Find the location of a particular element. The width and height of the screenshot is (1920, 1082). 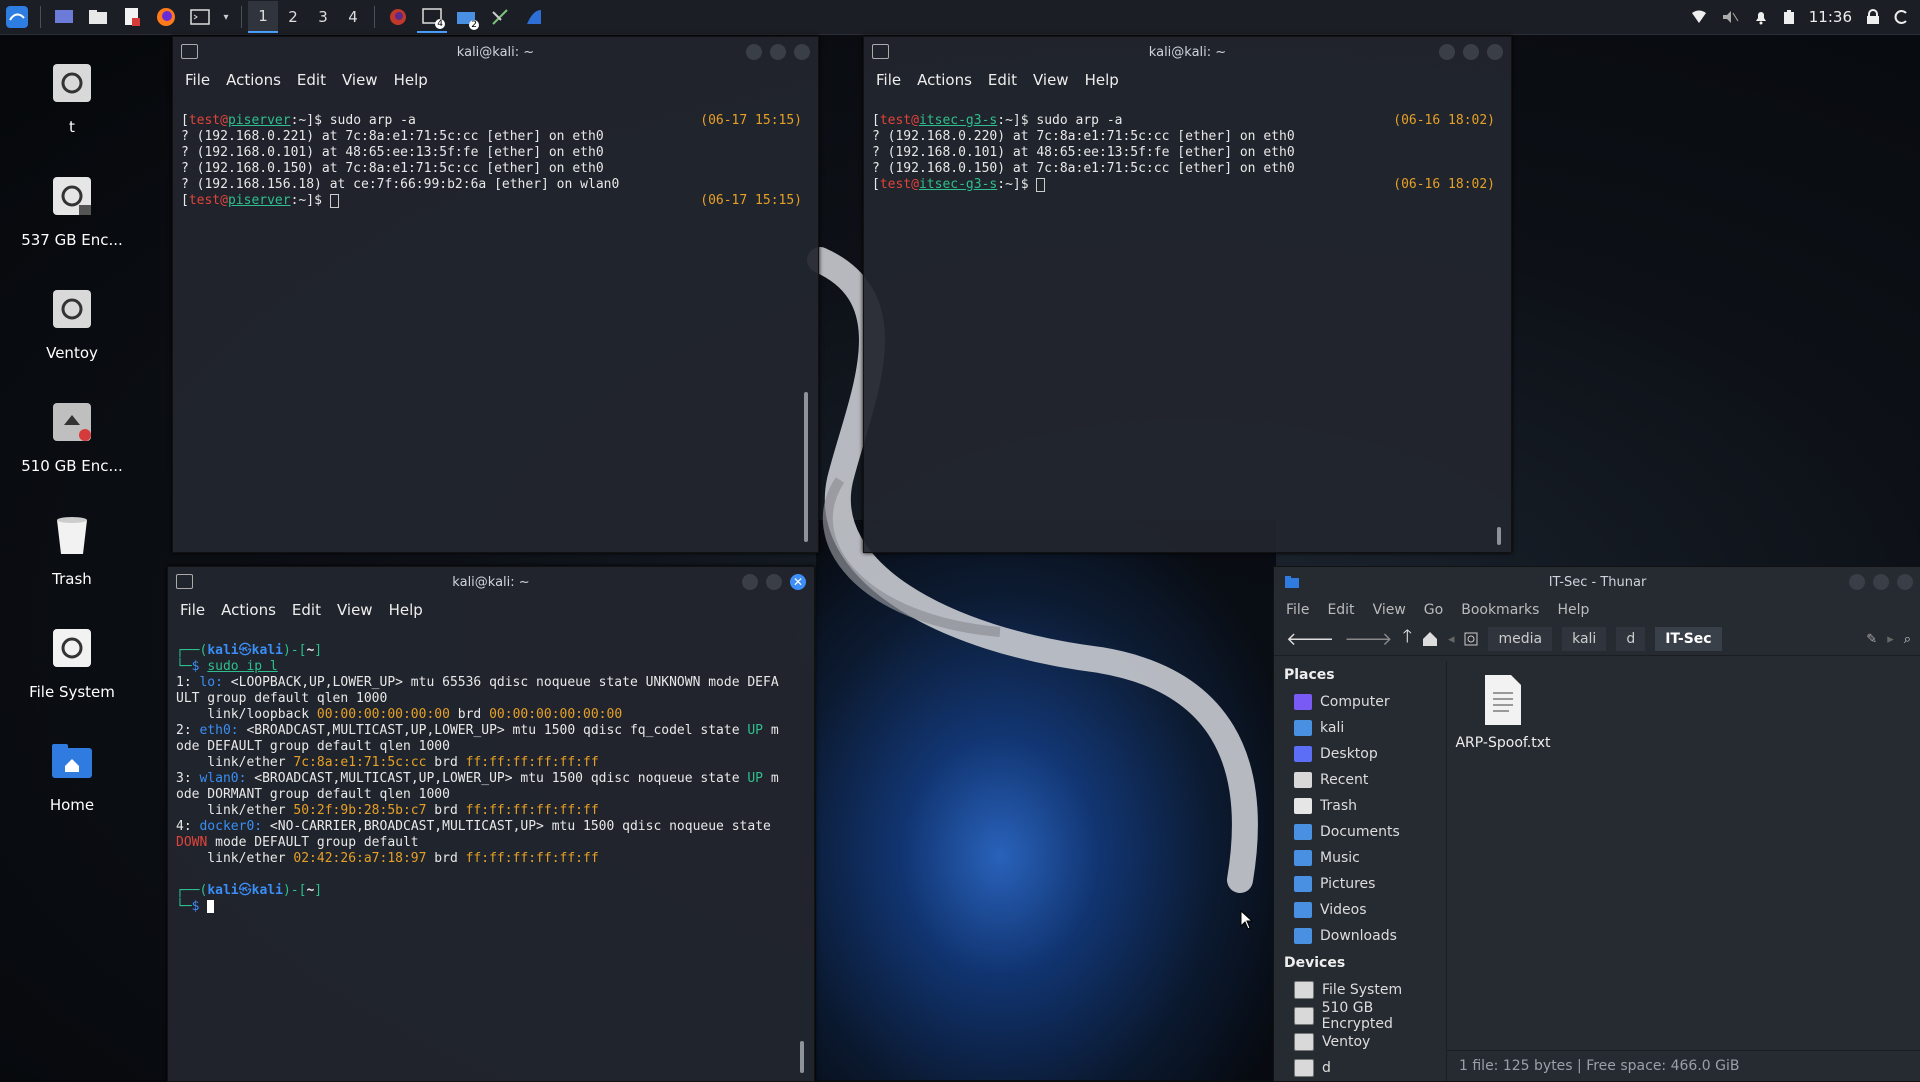

sidebar-device-510-gb-encrypted: 510 GB Encrypted is located at coordinates (1360, 1016).